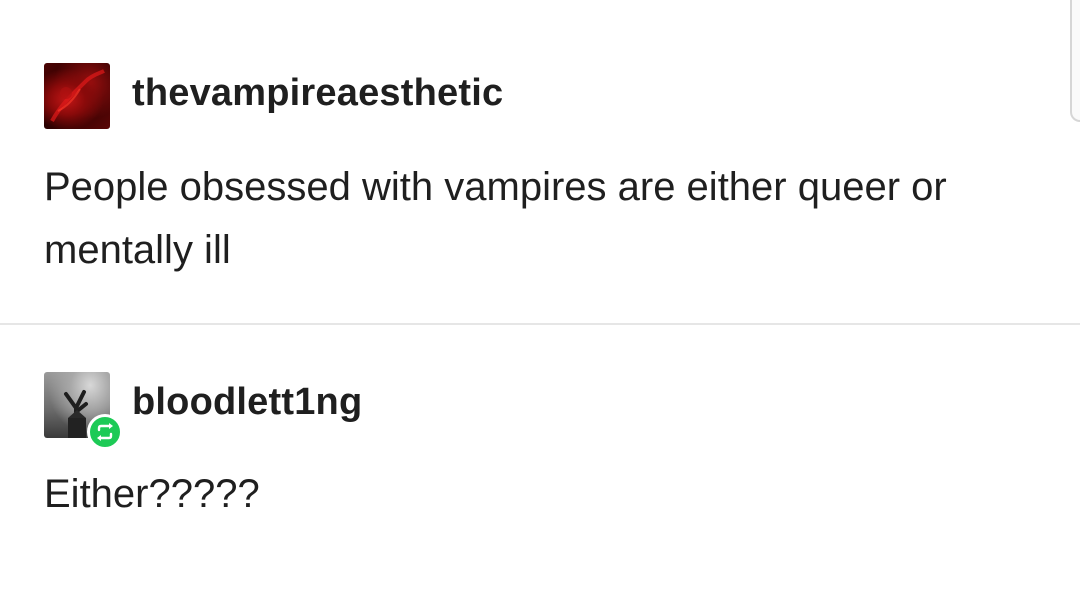 This screenshot has width=1080, height=609. I want to click on reblog-icon, so click(105, 432).